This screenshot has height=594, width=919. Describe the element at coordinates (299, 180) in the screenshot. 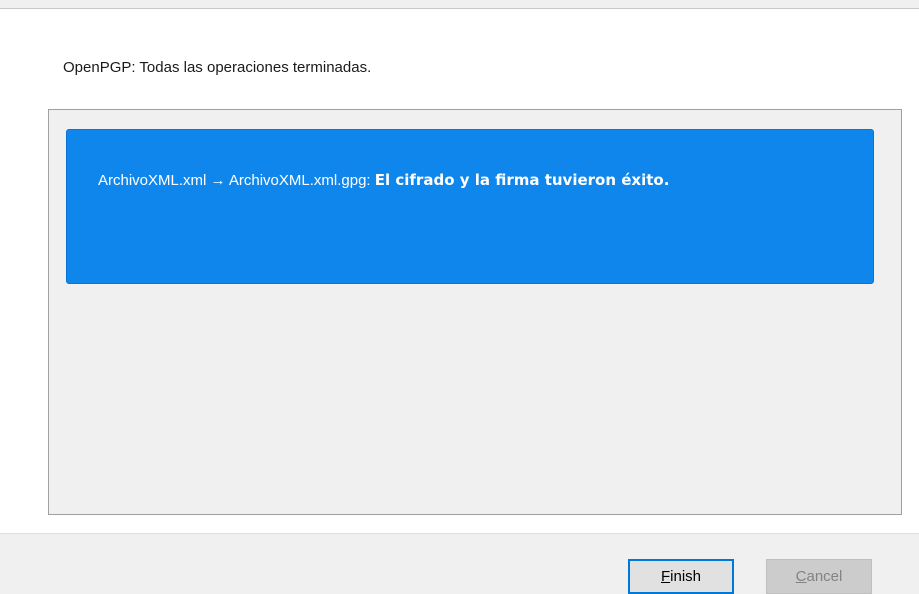

I see `target-filename: ArchivoXML.xml.gpg:` at that location.